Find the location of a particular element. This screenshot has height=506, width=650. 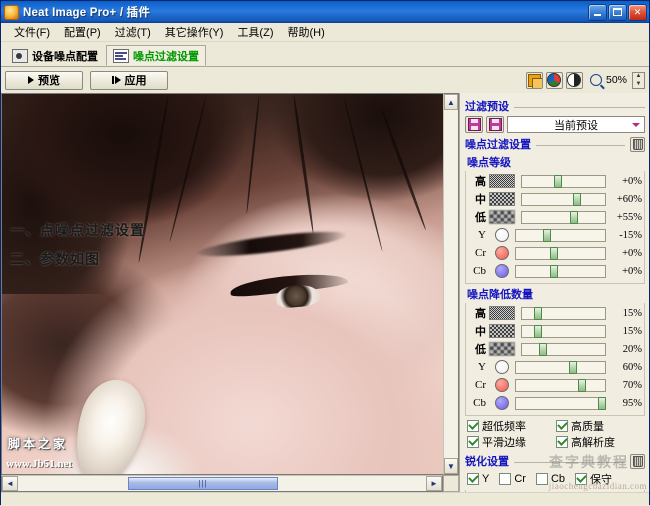

panel-watermark-url: jiaochengchazidian.com is located at coordinates (597, 486).